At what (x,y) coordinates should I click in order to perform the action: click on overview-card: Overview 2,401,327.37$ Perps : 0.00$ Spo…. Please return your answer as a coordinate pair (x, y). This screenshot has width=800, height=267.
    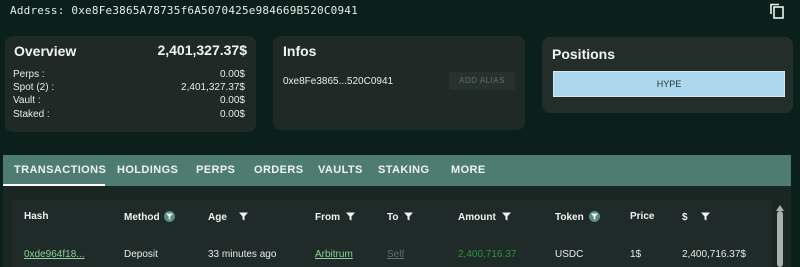
    Looking at the image, I should click on (130, 84).